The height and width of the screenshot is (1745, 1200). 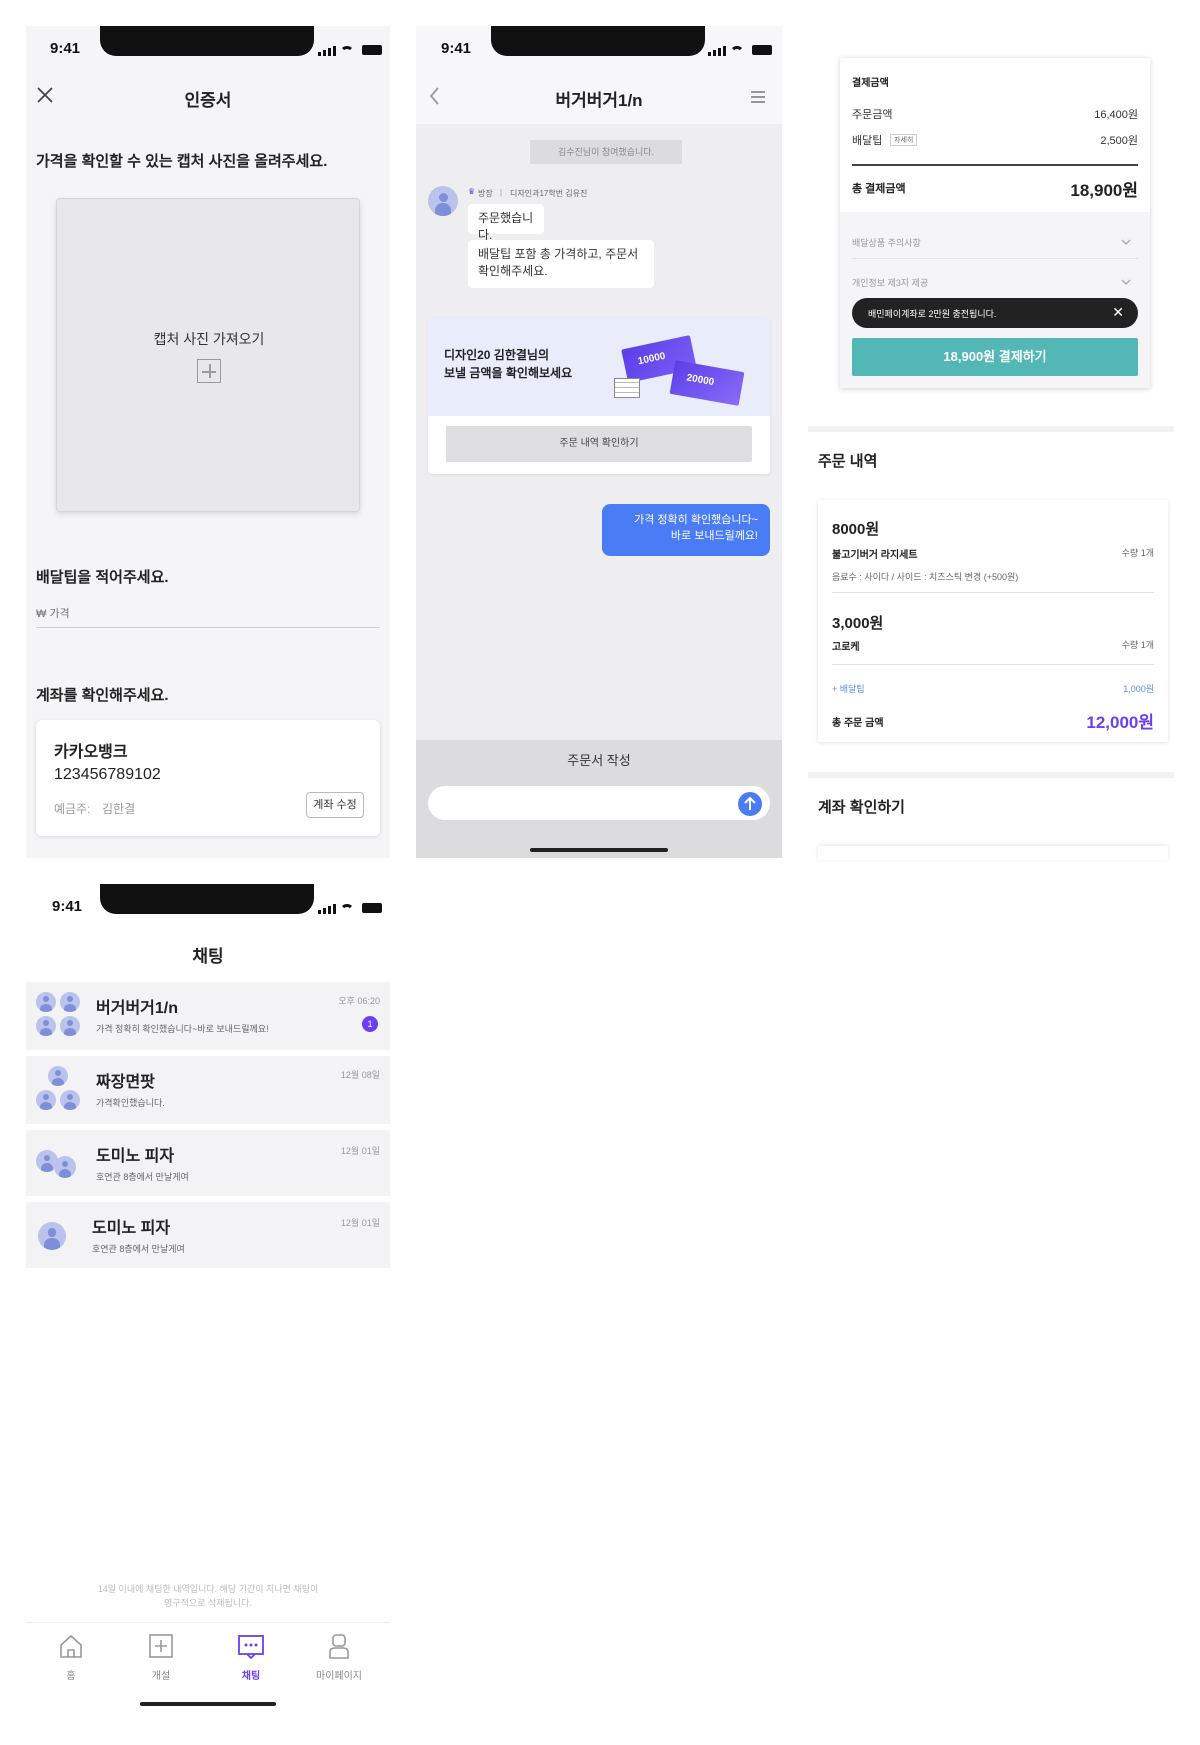 I want to click on ticket-amount: 20000, so click(x=700, y=380).